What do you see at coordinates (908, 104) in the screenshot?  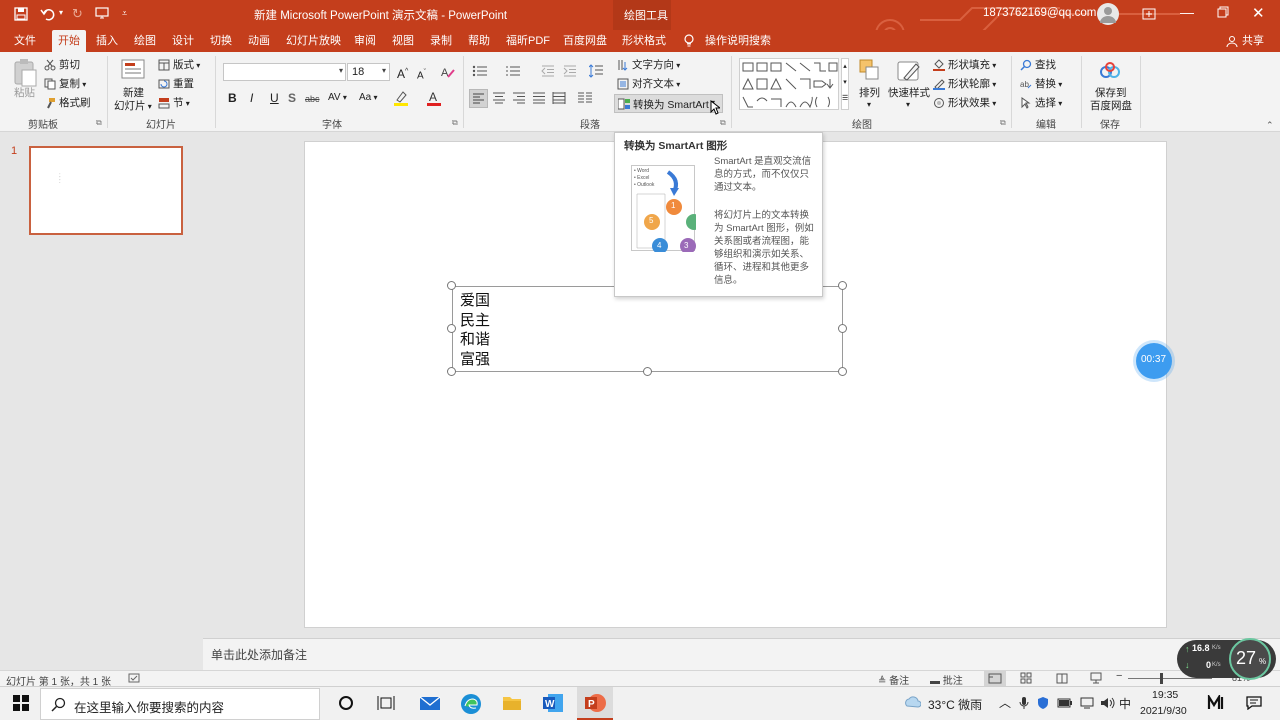 I see `quick-styles-dropdown-icon: ▾` at bounding box center [908, 104].